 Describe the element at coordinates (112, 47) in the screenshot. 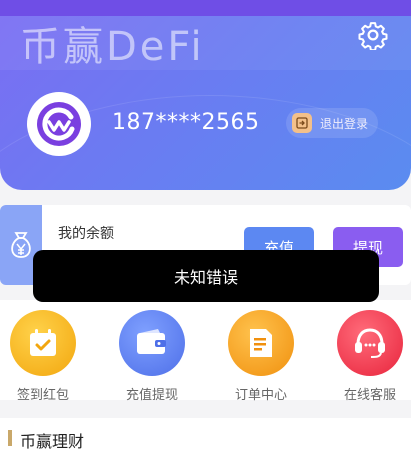

I see `brand-title: 币赢DeFi` at that location.